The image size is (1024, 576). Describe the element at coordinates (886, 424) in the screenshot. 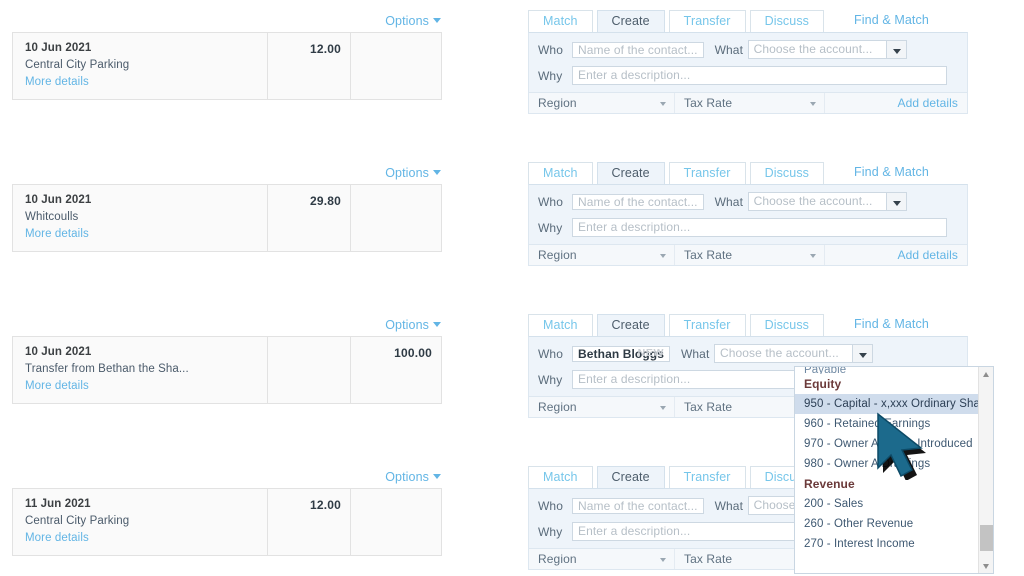

I see `dropdown-item-960: 960 - Retained Earnings` at that location.